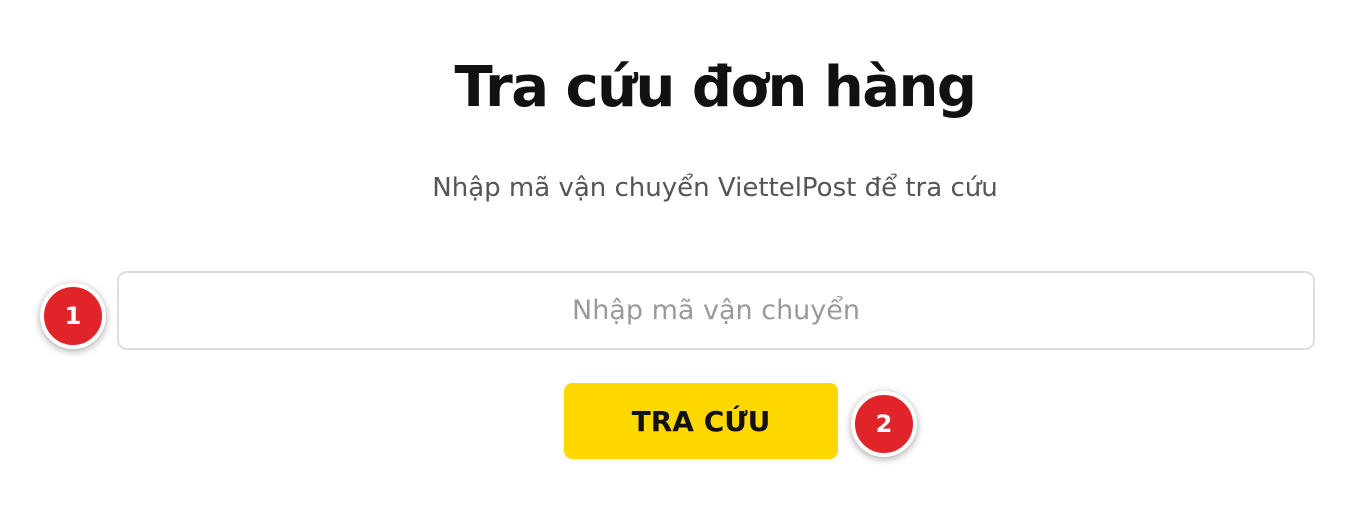 The image size is (1360, 532). Describe the element at coordinates (716, 310) in the screenshot. I see `tracking-code-input` at that location.